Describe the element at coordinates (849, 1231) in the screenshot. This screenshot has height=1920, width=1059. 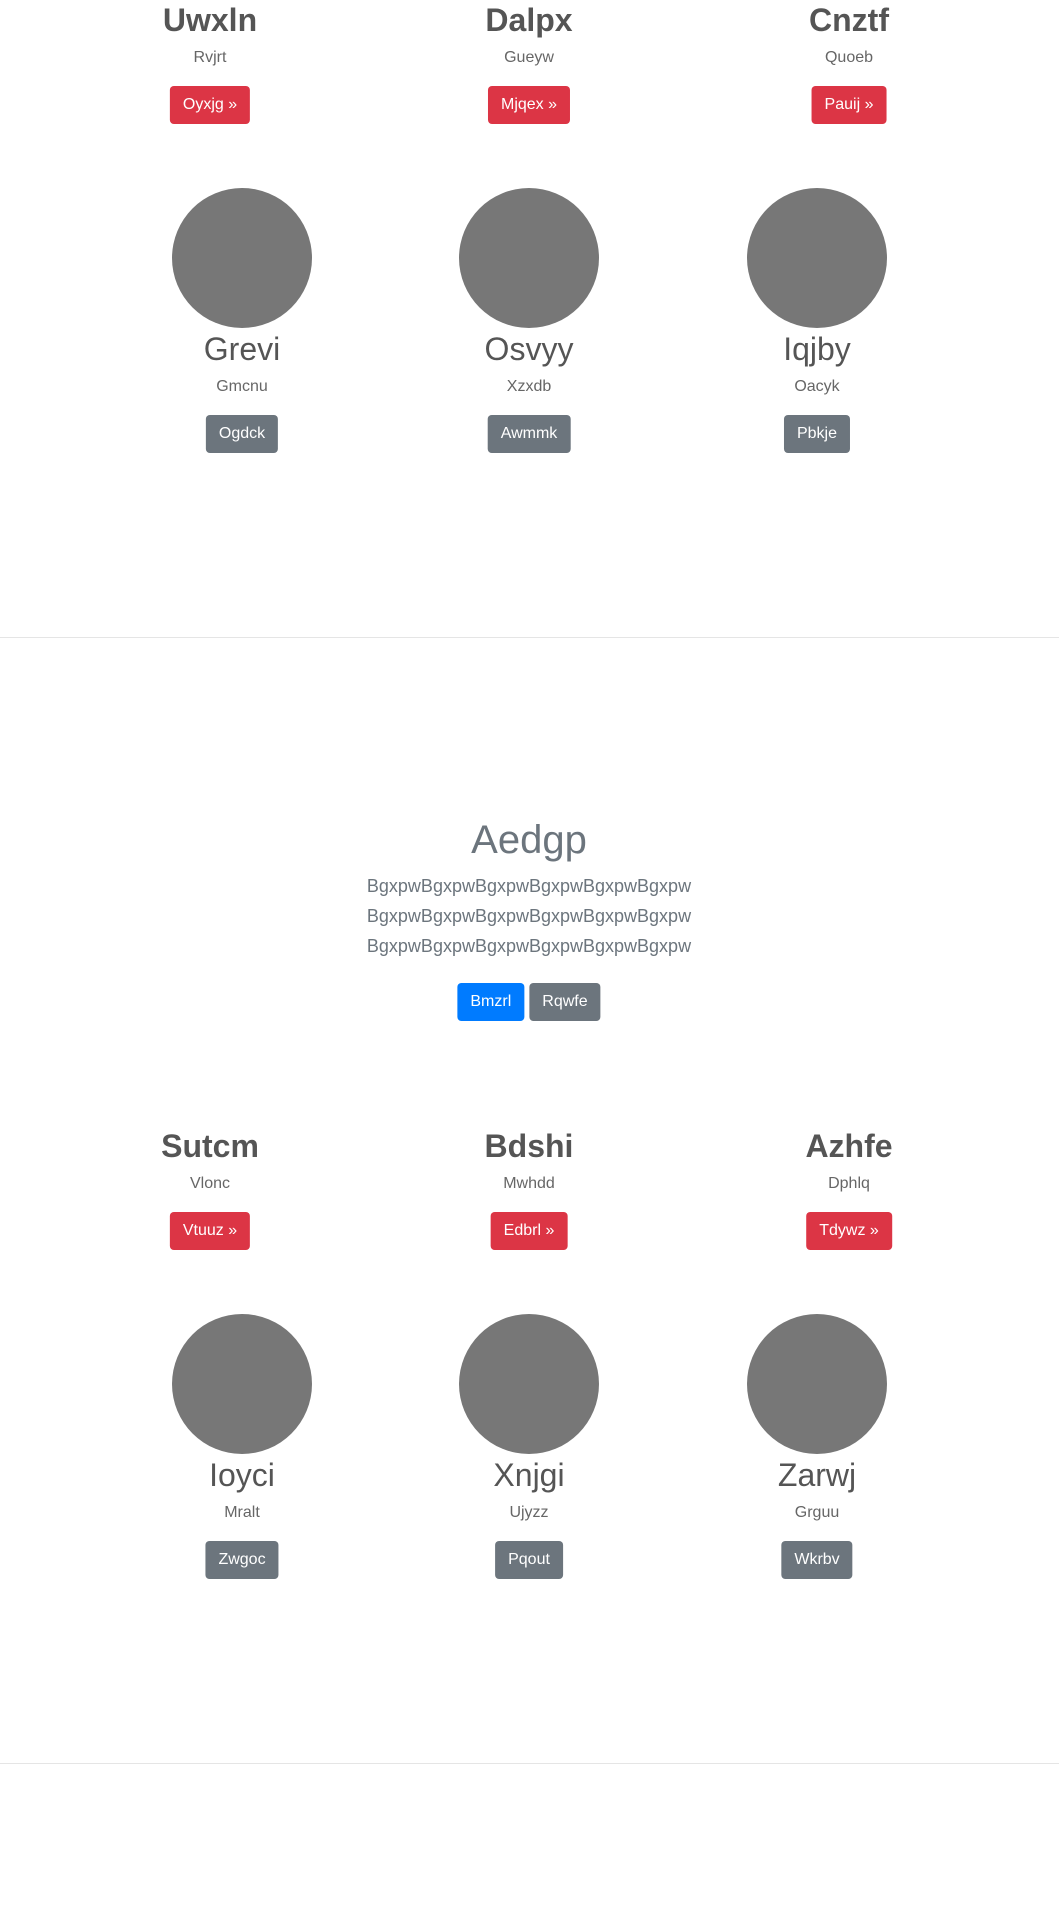
I see `feature-button: Tdywz »` at that location.